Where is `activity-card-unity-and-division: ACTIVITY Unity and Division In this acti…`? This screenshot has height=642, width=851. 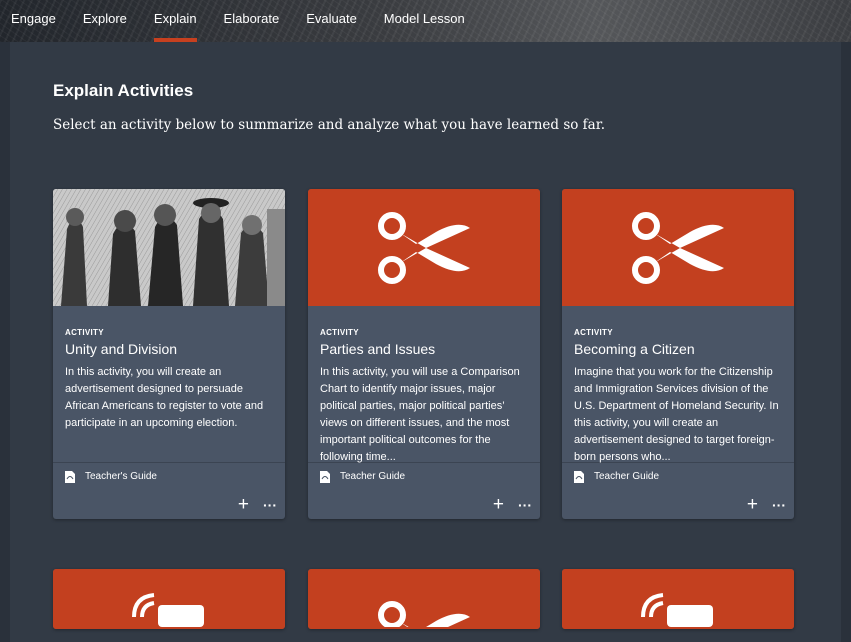
activity-card-unity-and-division: ACTIVITY Unity and Division In this acti… is located at coordinates (169, 354).